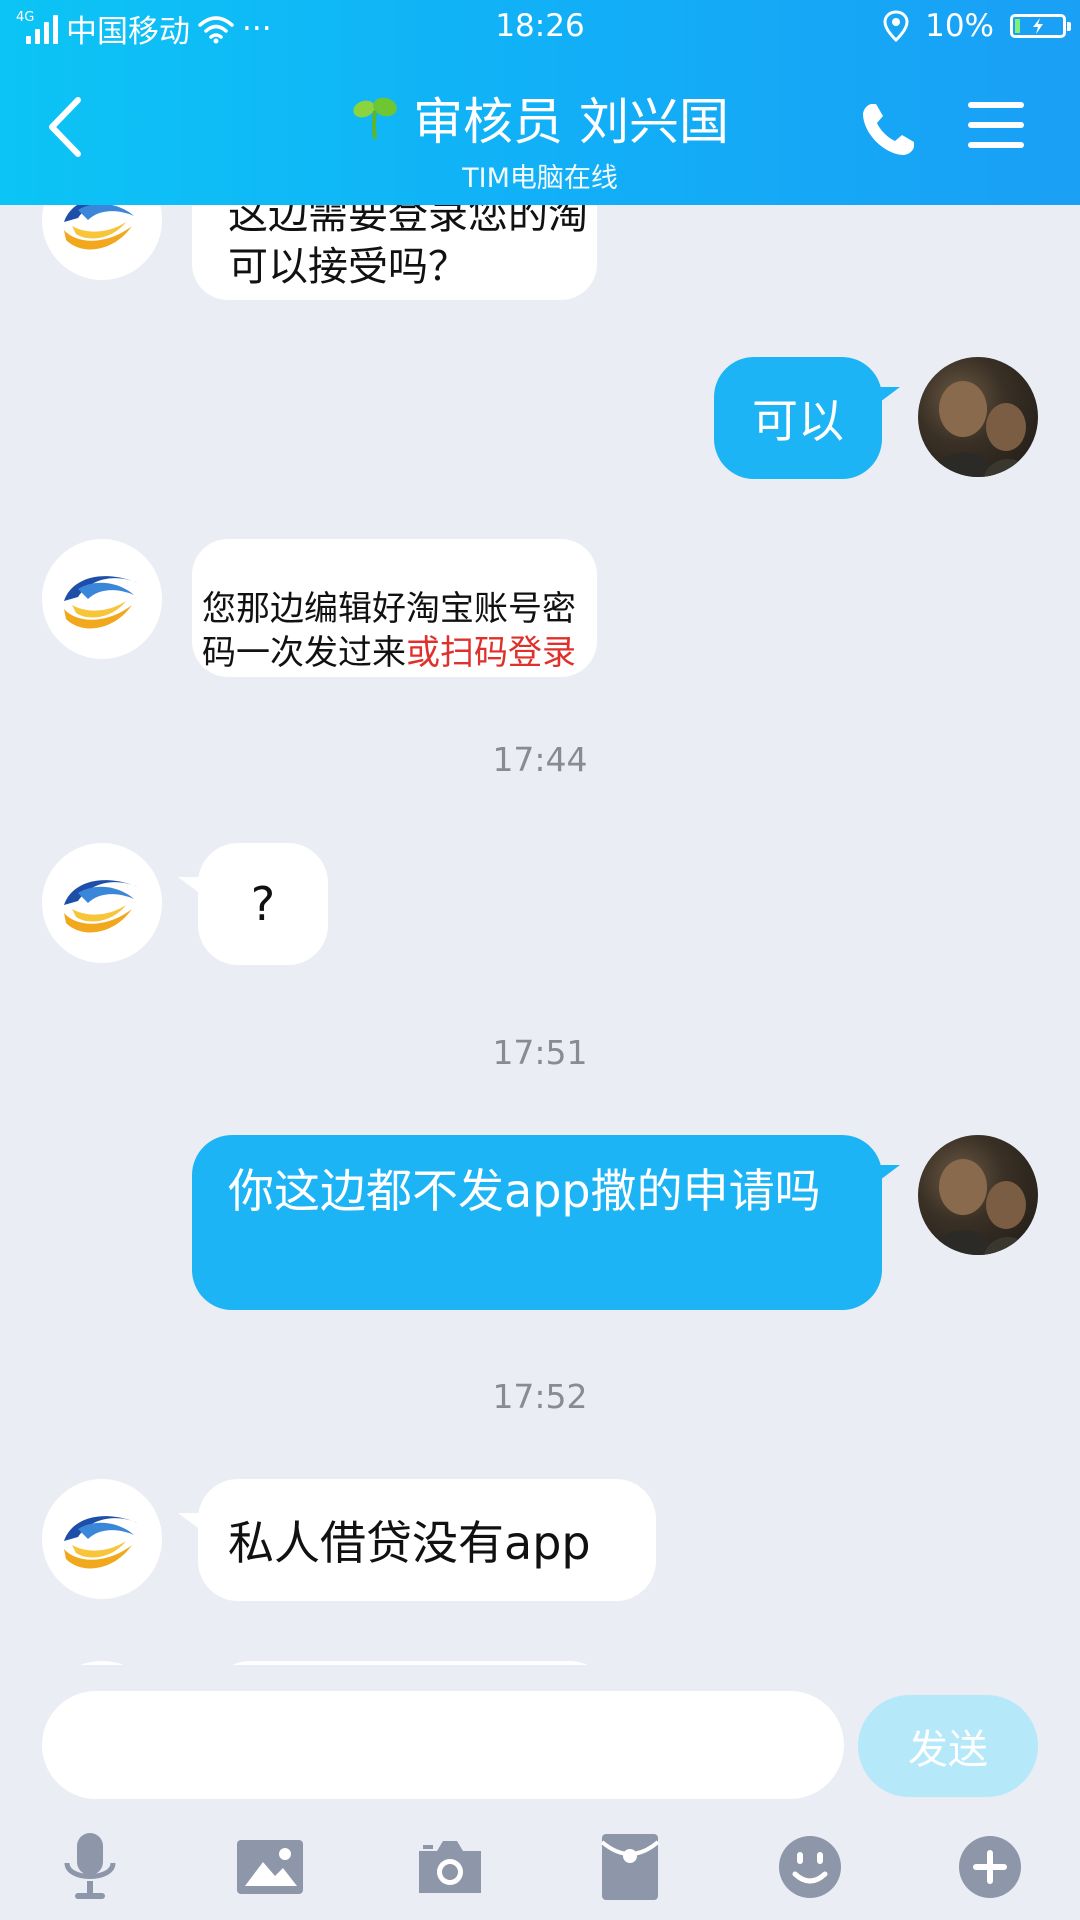  What do you see at coordinates (304, 653) in the screenshot?
I see `message-text-black: 码一次发过来` at bounding box center [304, 653].